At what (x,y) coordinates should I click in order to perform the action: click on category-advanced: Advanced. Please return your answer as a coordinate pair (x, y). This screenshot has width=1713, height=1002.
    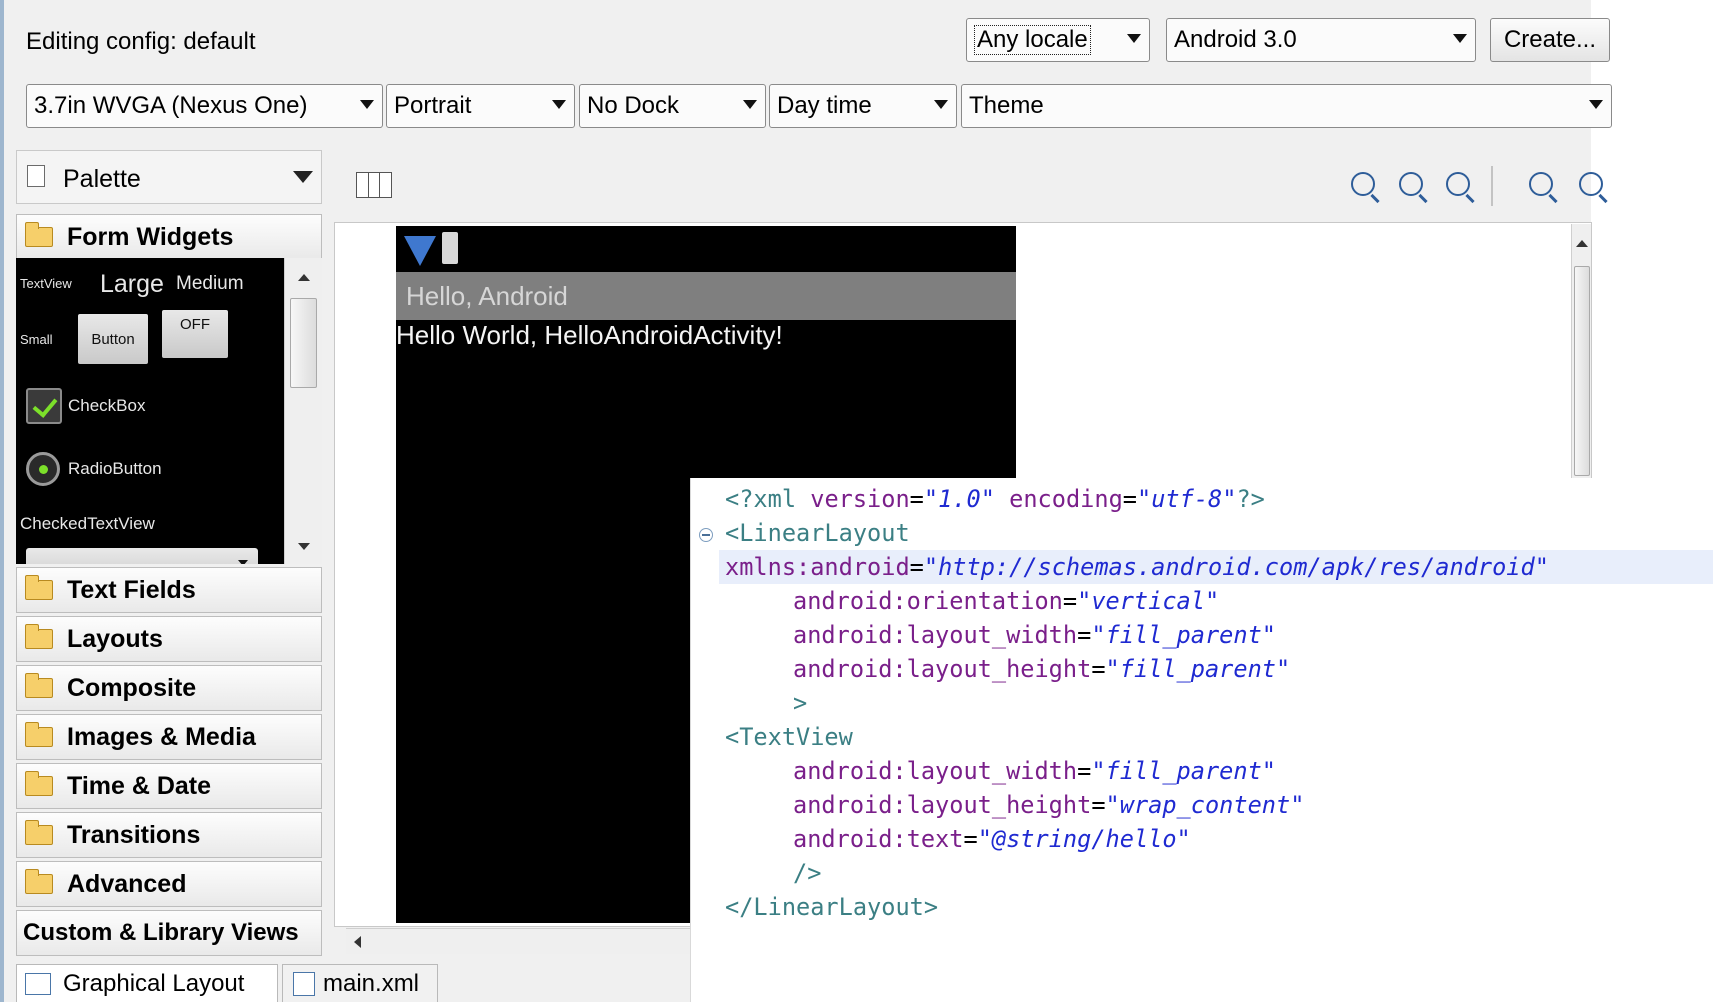
    Looking at the image, I should click on (169, 884).